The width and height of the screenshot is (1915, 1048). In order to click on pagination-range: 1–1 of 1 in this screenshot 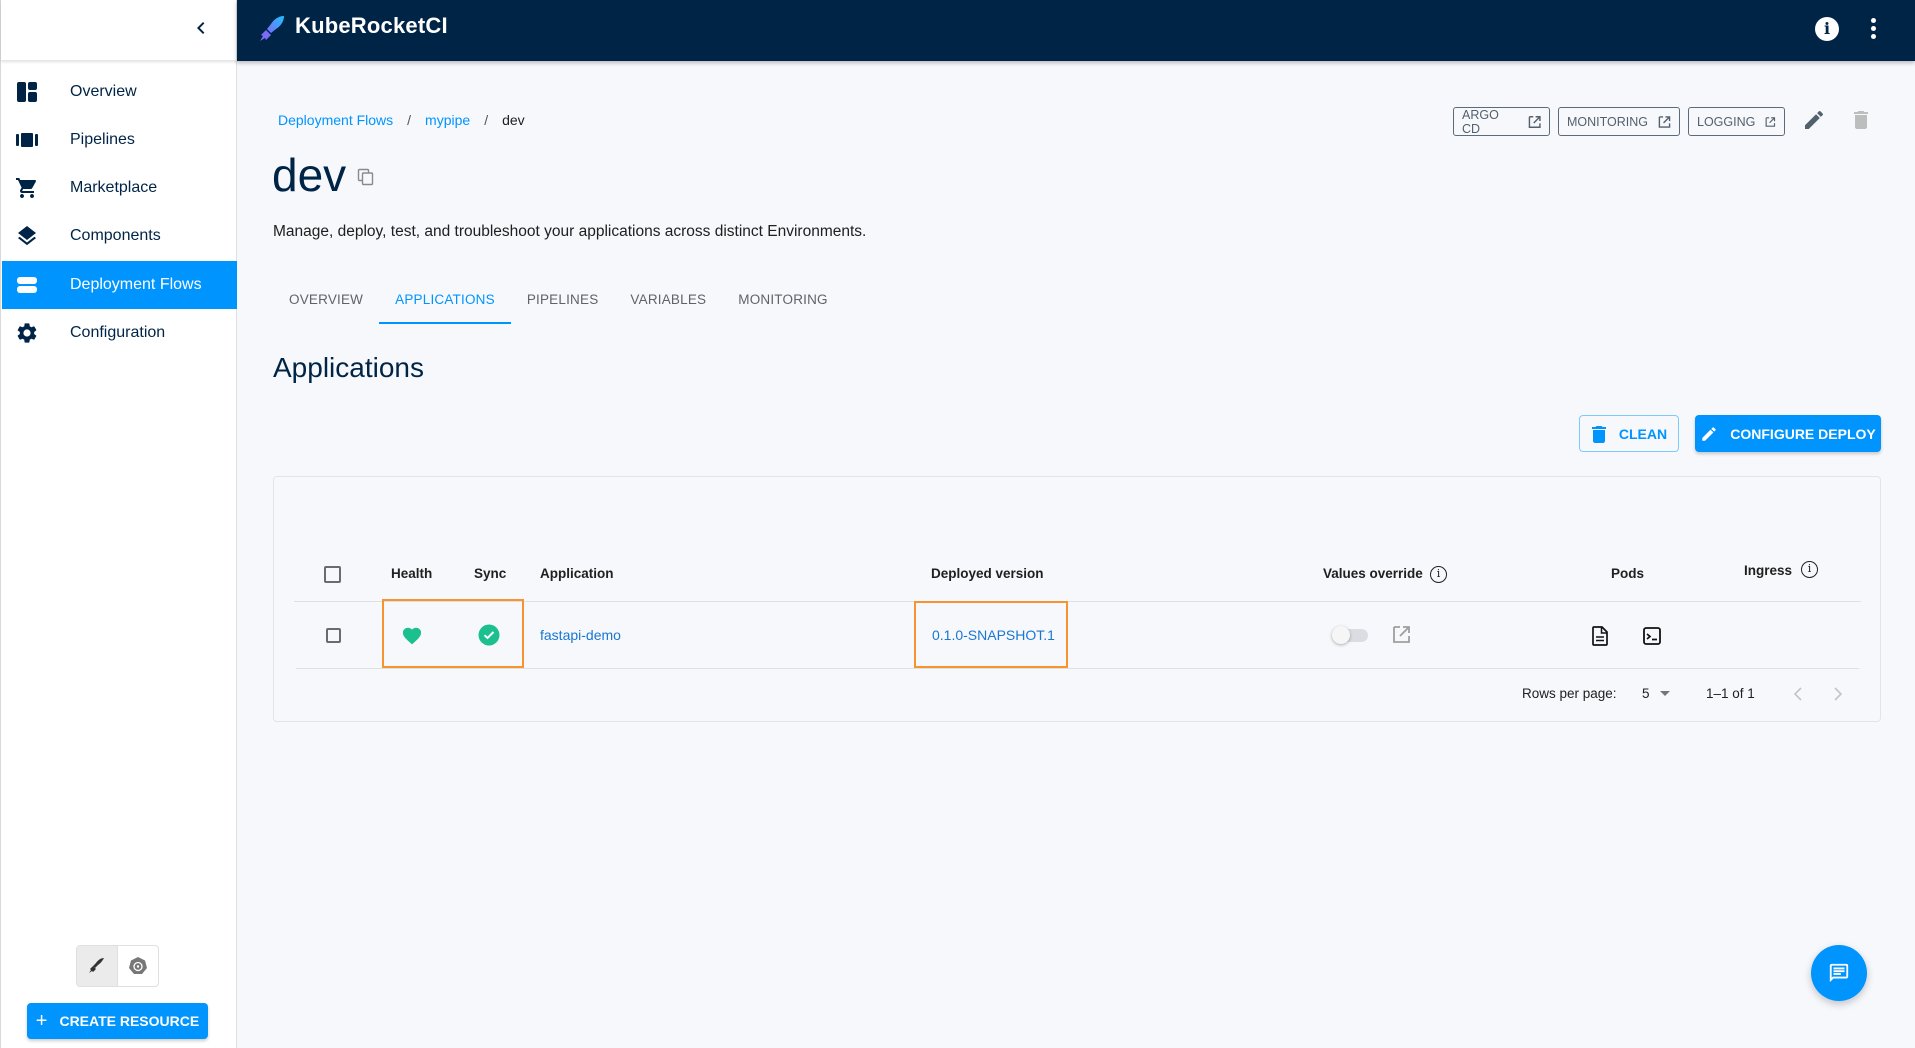, I will do `click(1730, 693)`.